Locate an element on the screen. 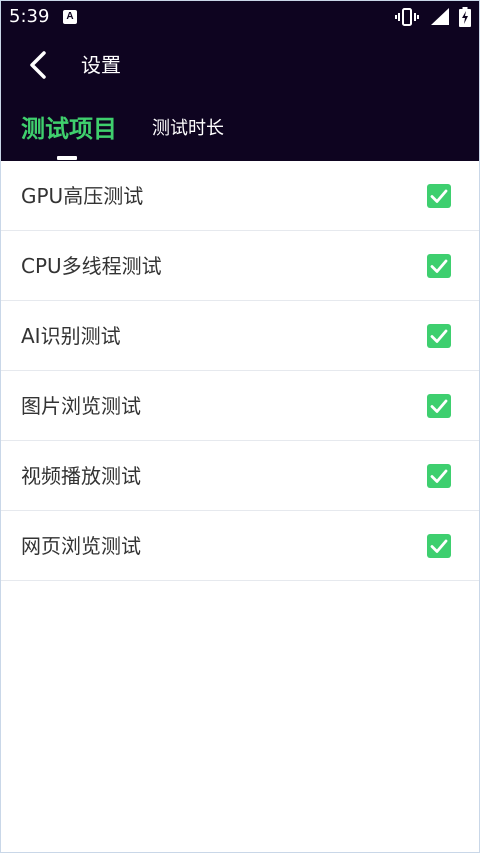  status-time: 5:39 is located at coordinates (29, 16).